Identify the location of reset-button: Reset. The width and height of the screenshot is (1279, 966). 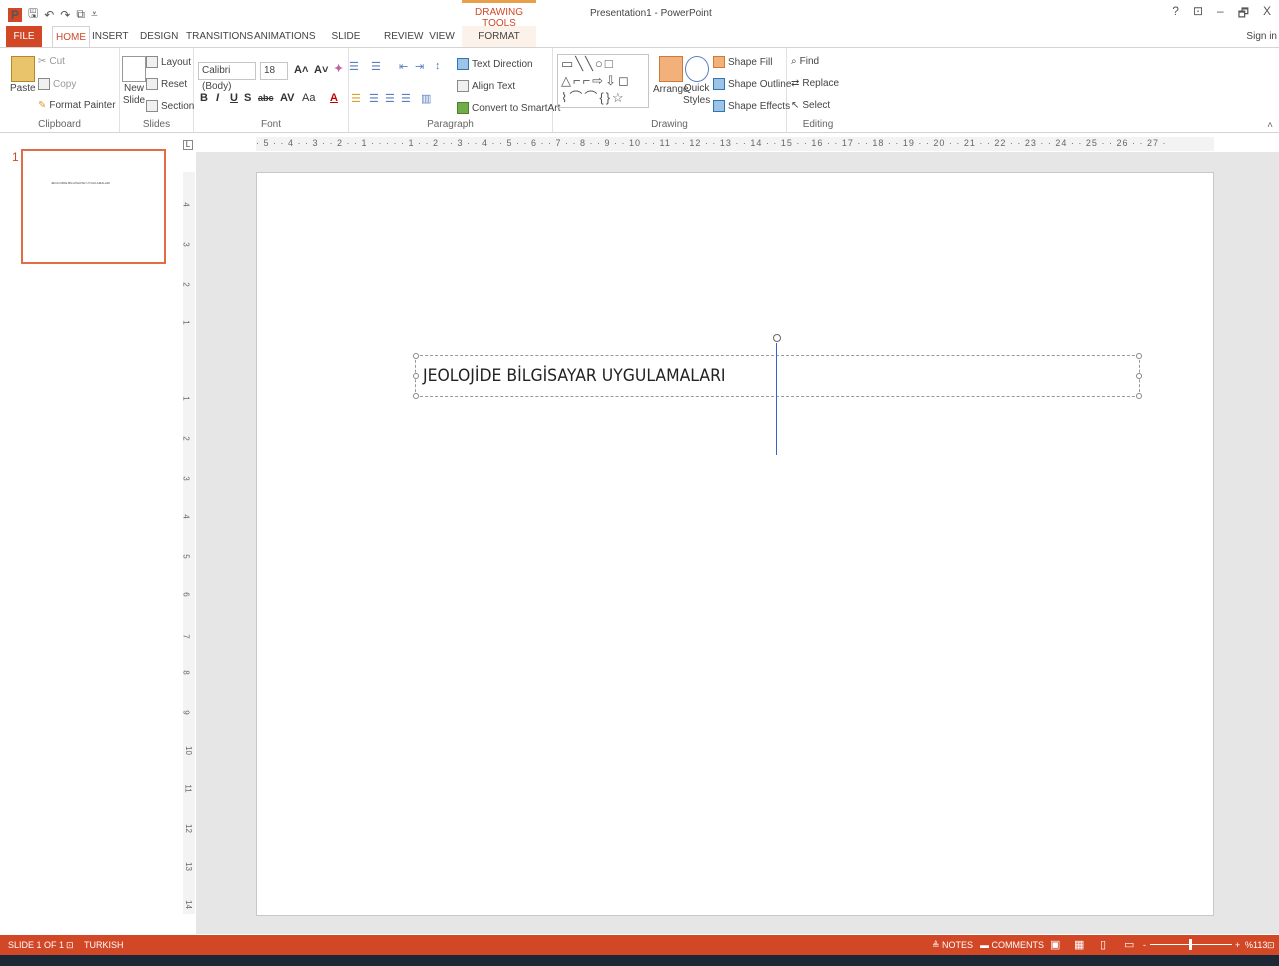
(166, 84).